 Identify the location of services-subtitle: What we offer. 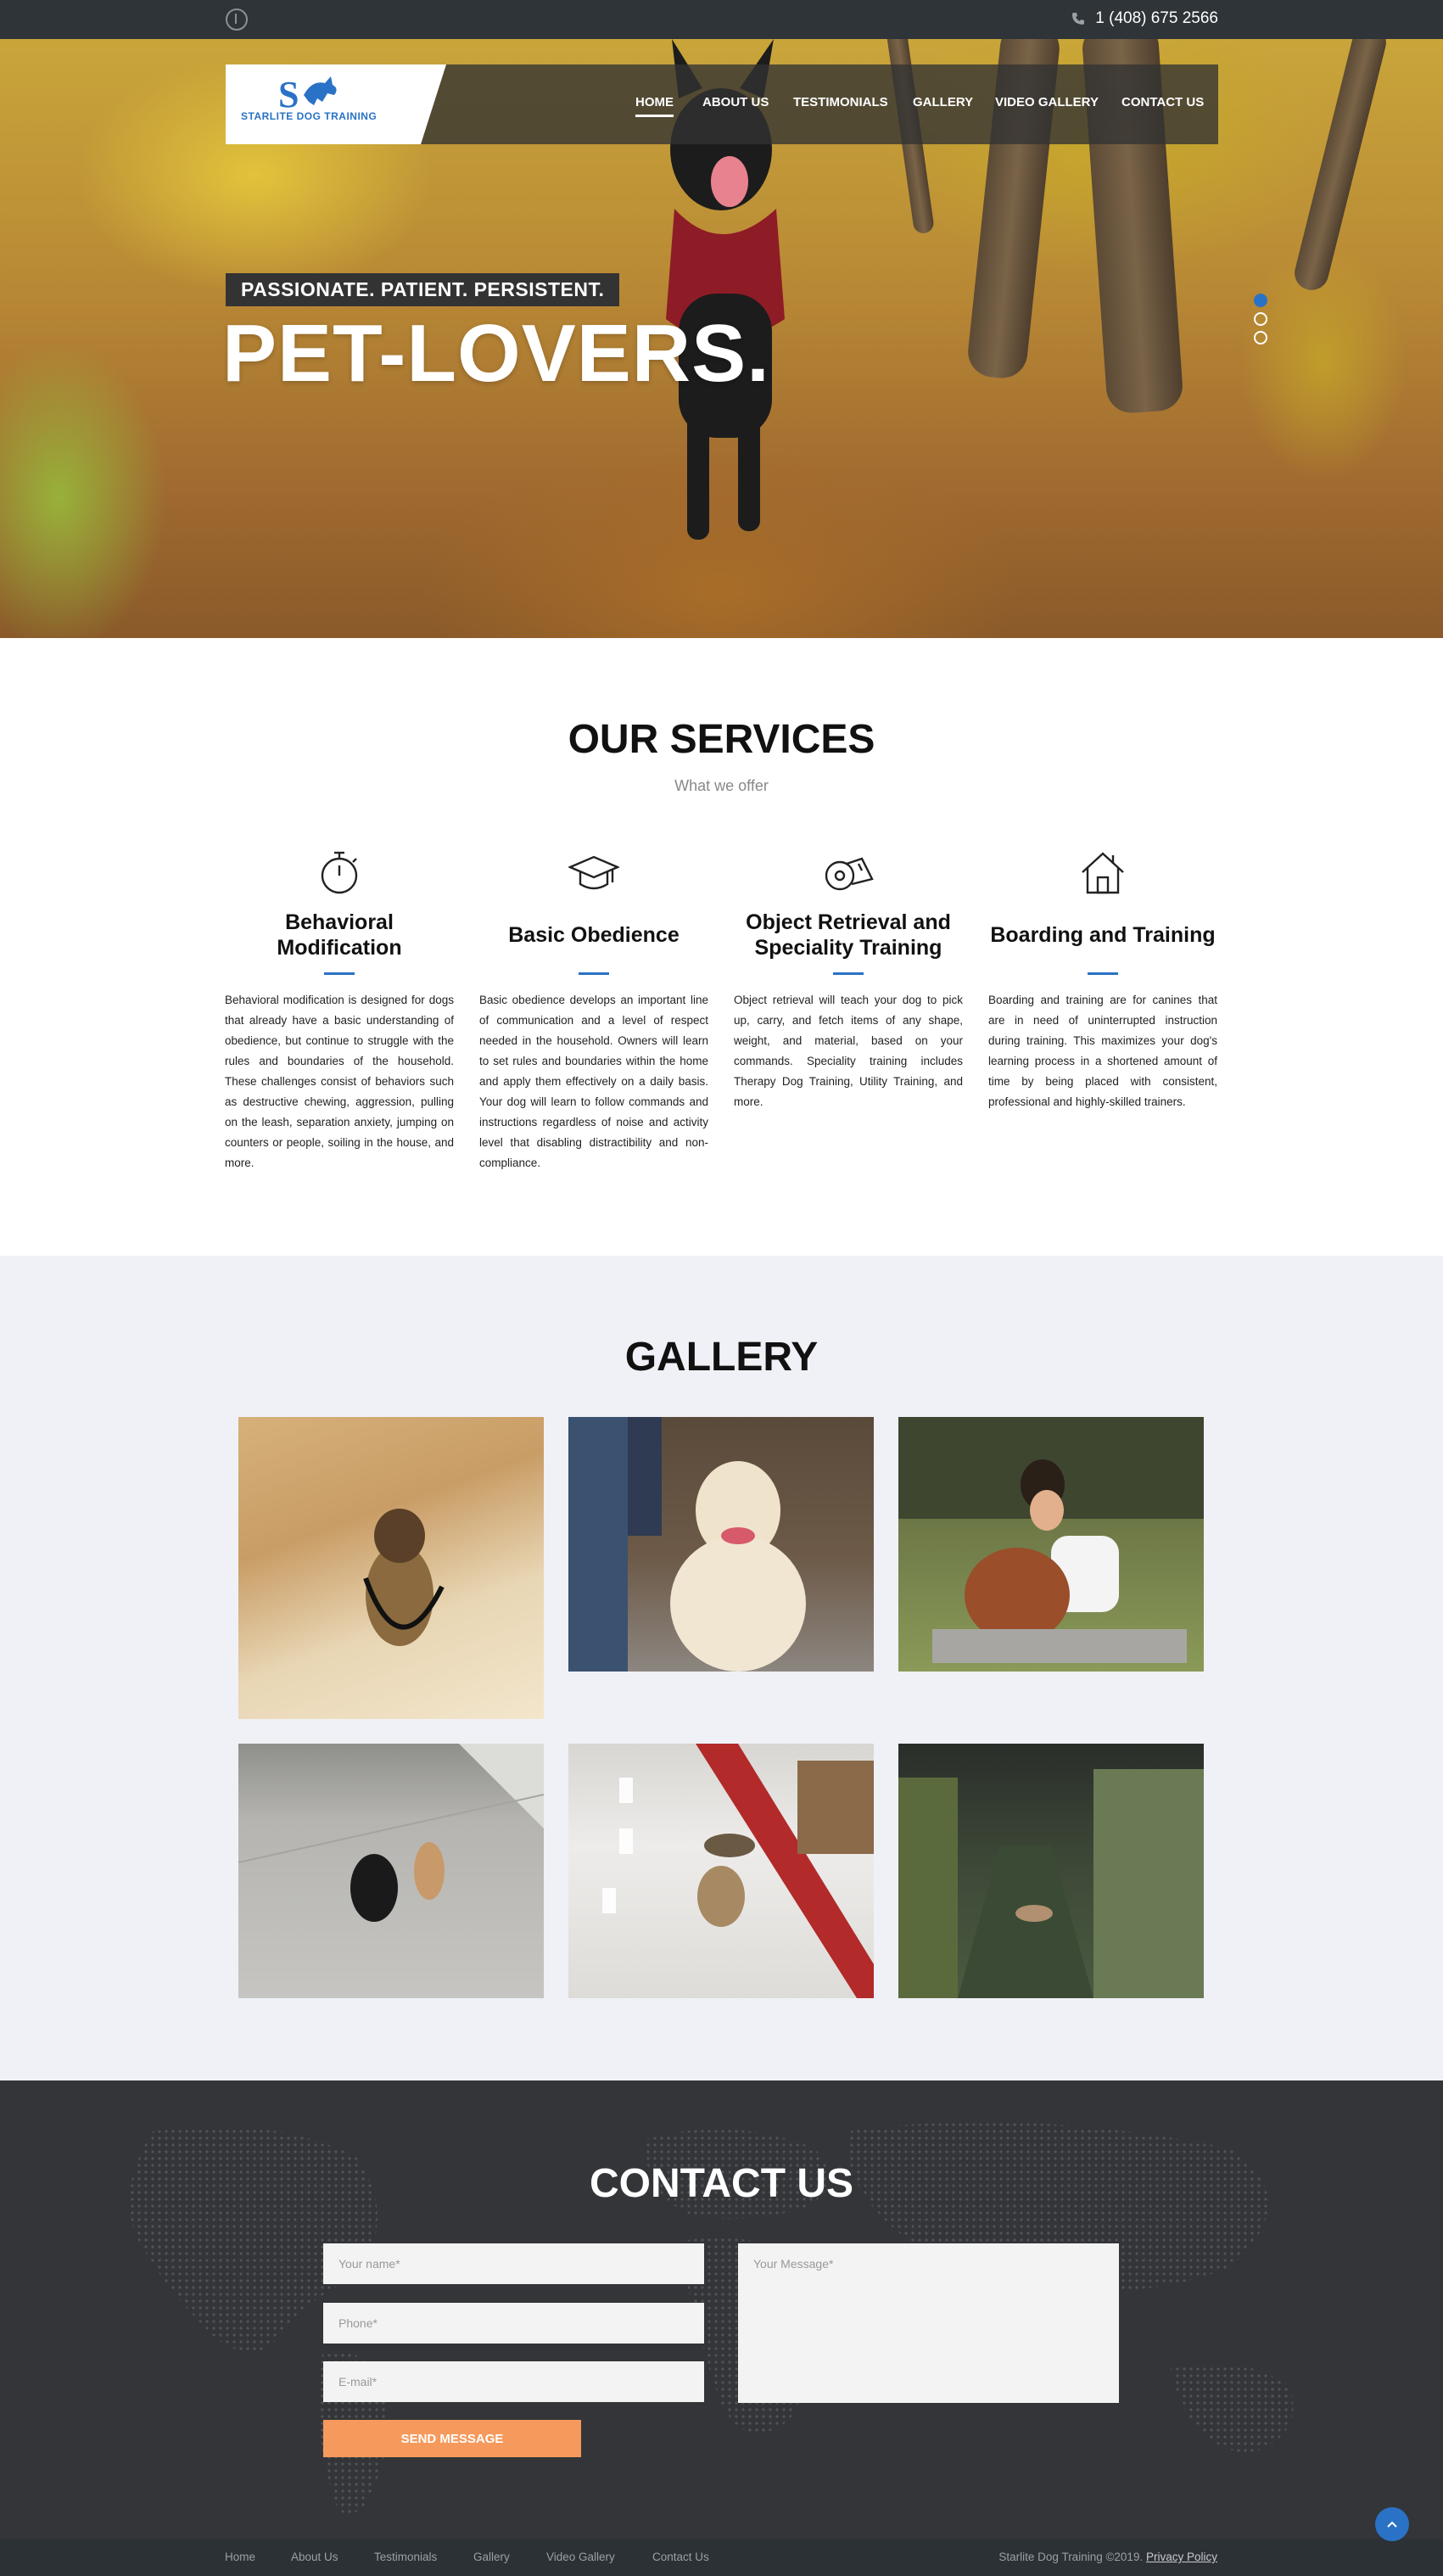
(721, 786).